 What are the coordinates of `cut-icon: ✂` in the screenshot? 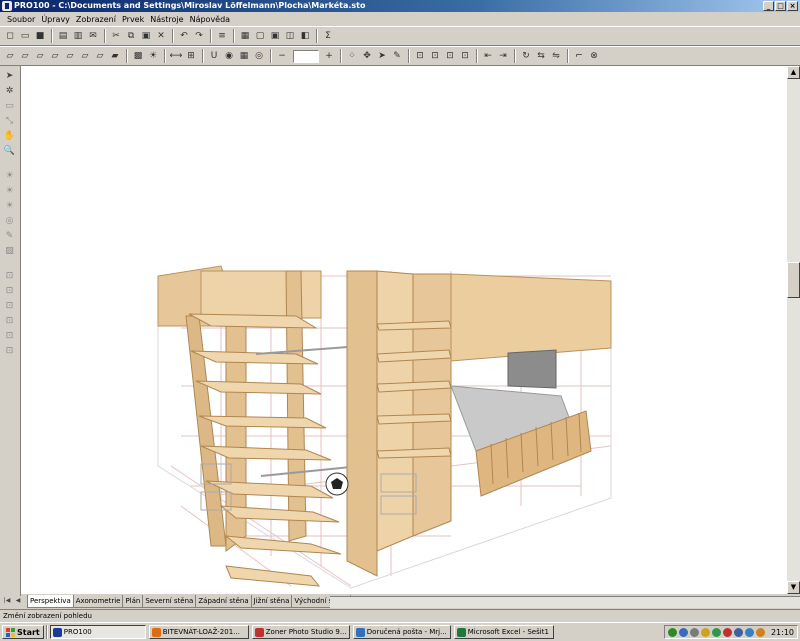 It's located at (116, 36).